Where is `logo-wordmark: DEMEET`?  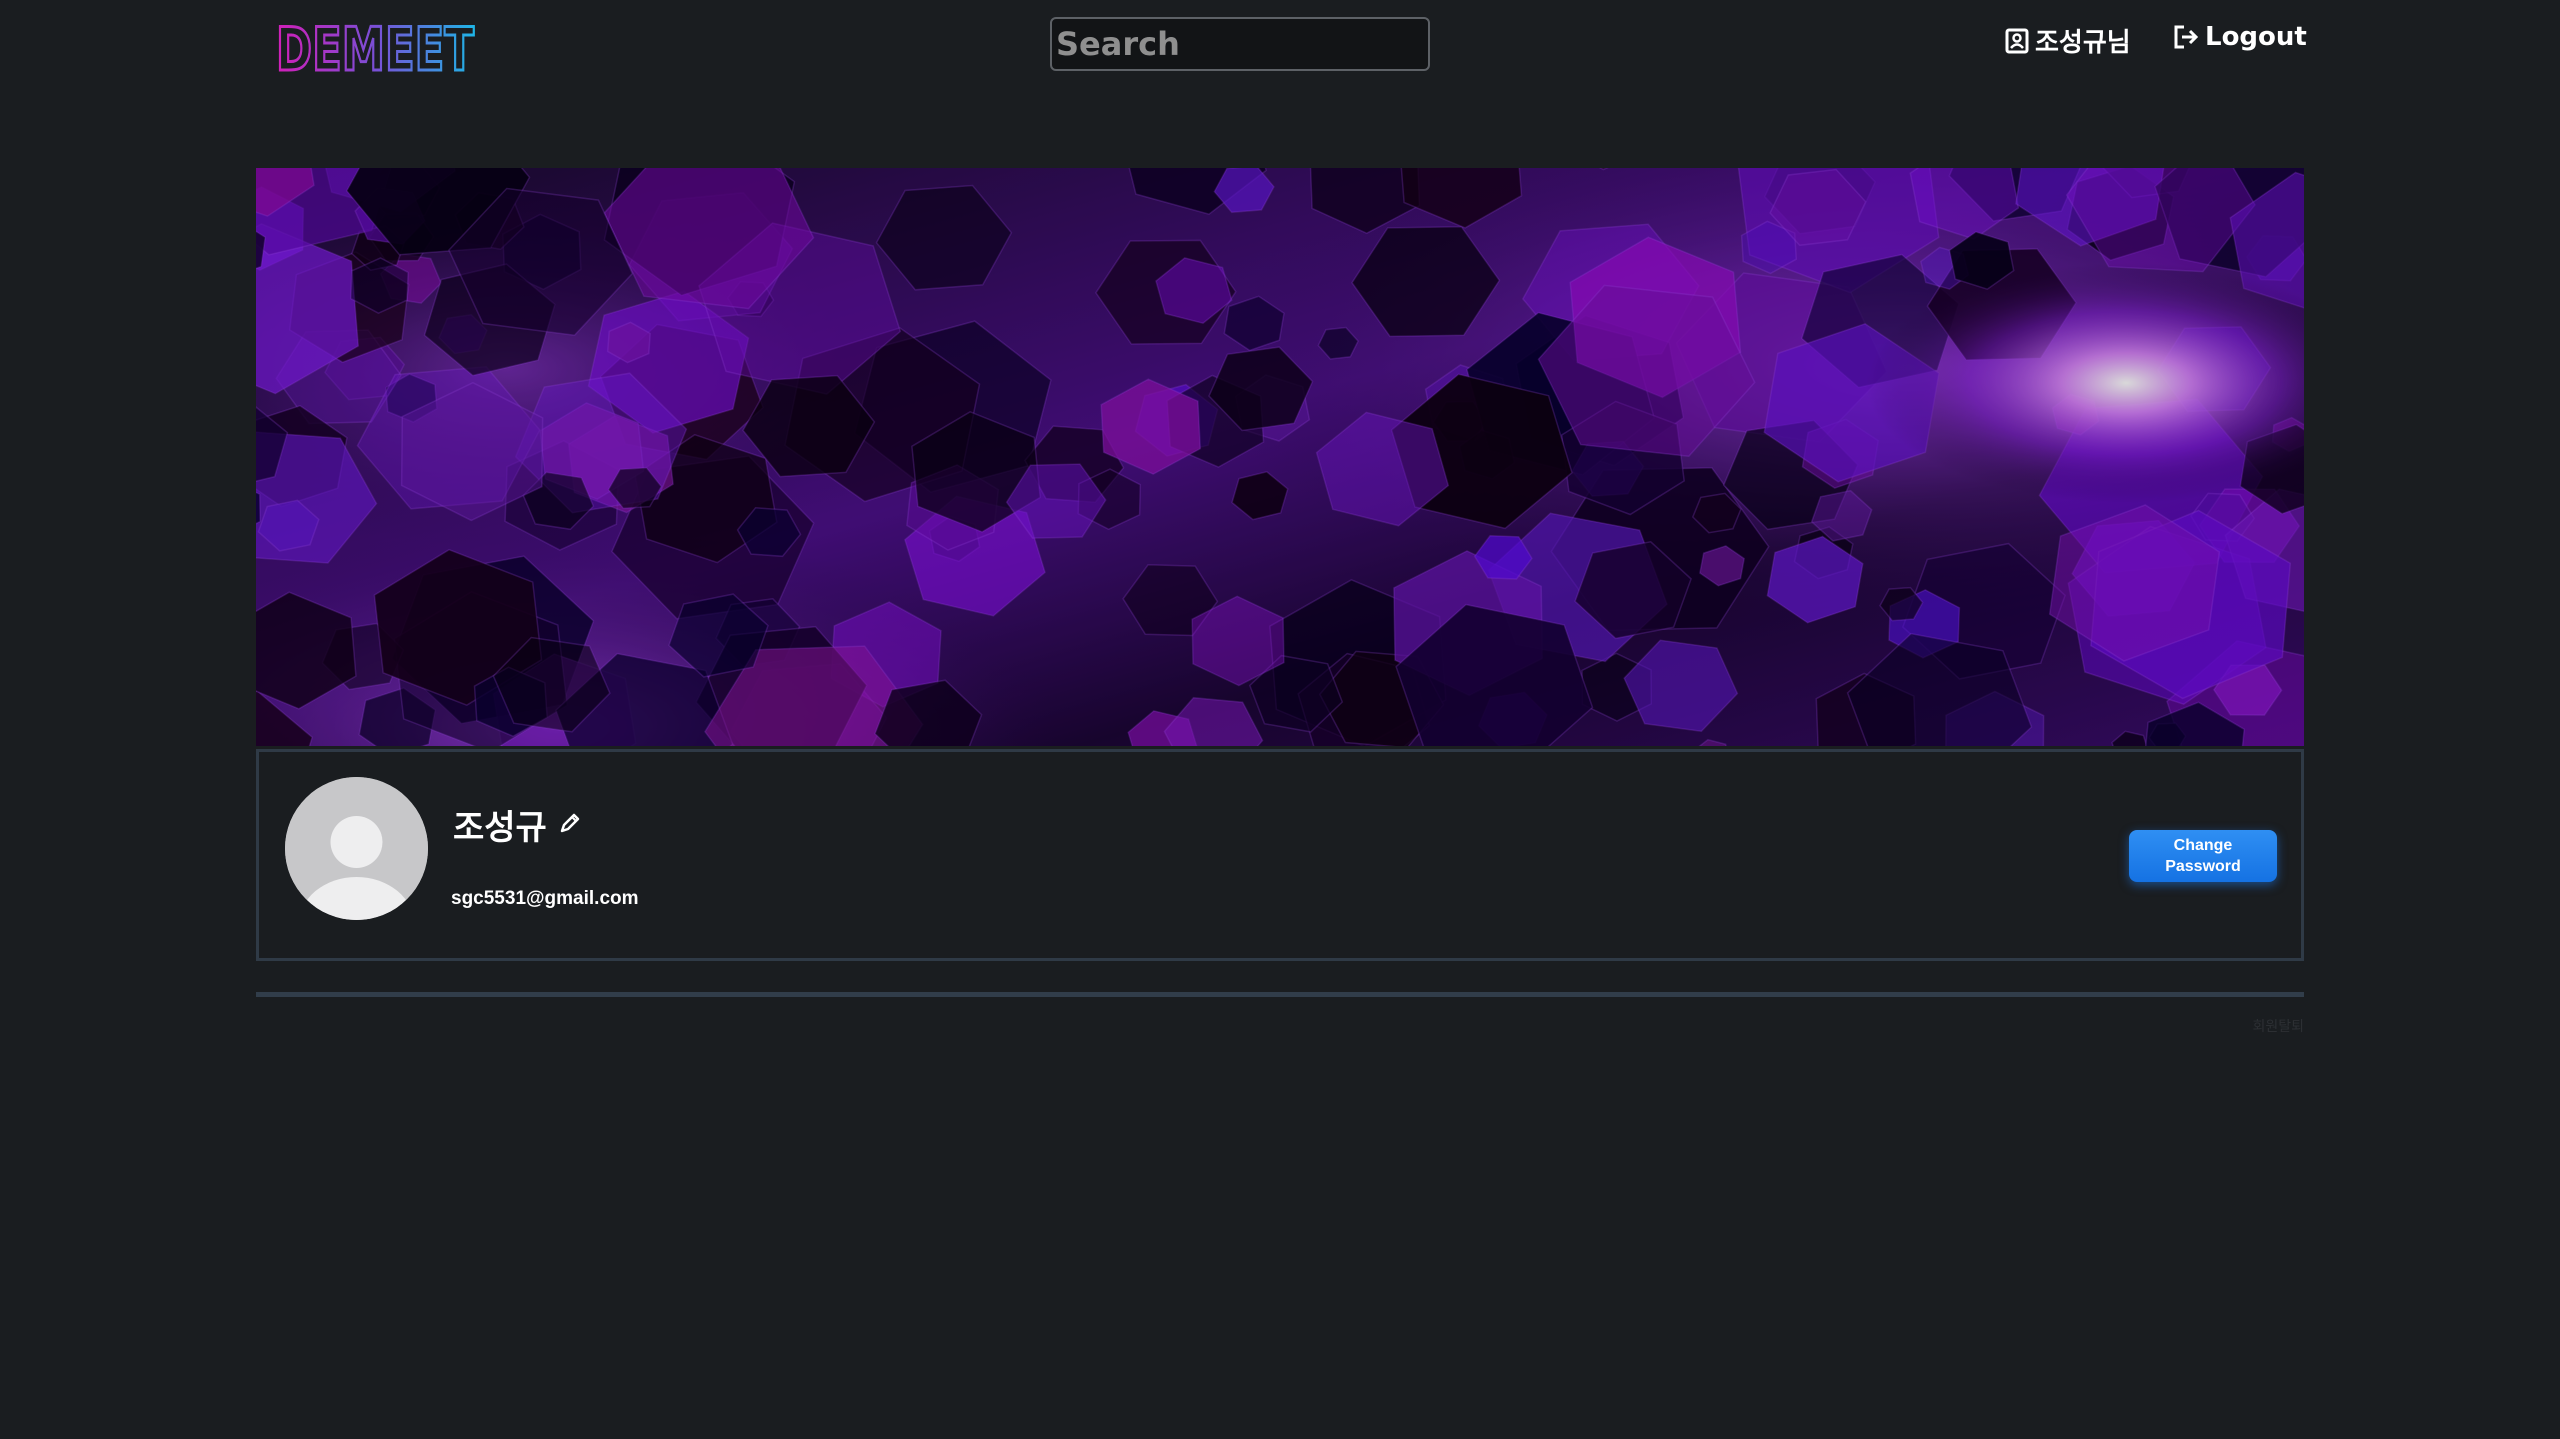
logo-wordmark: DEMEET is located at coordinates (375, 46).